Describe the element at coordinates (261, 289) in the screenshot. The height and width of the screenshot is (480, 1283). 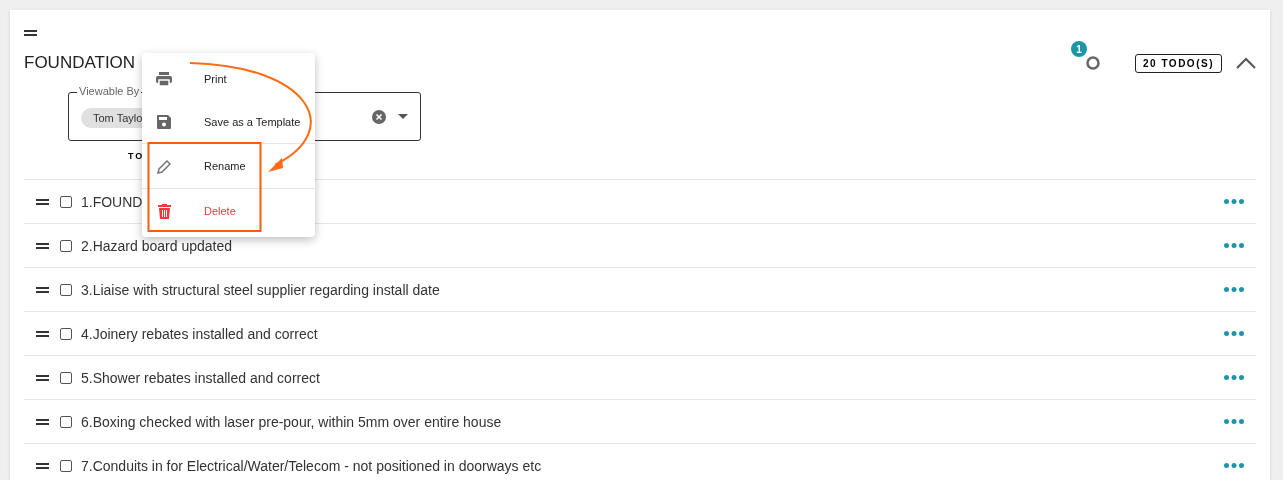
I see `todo-text: 3.Liaise with structural steel supplier regarding install date` at that location.